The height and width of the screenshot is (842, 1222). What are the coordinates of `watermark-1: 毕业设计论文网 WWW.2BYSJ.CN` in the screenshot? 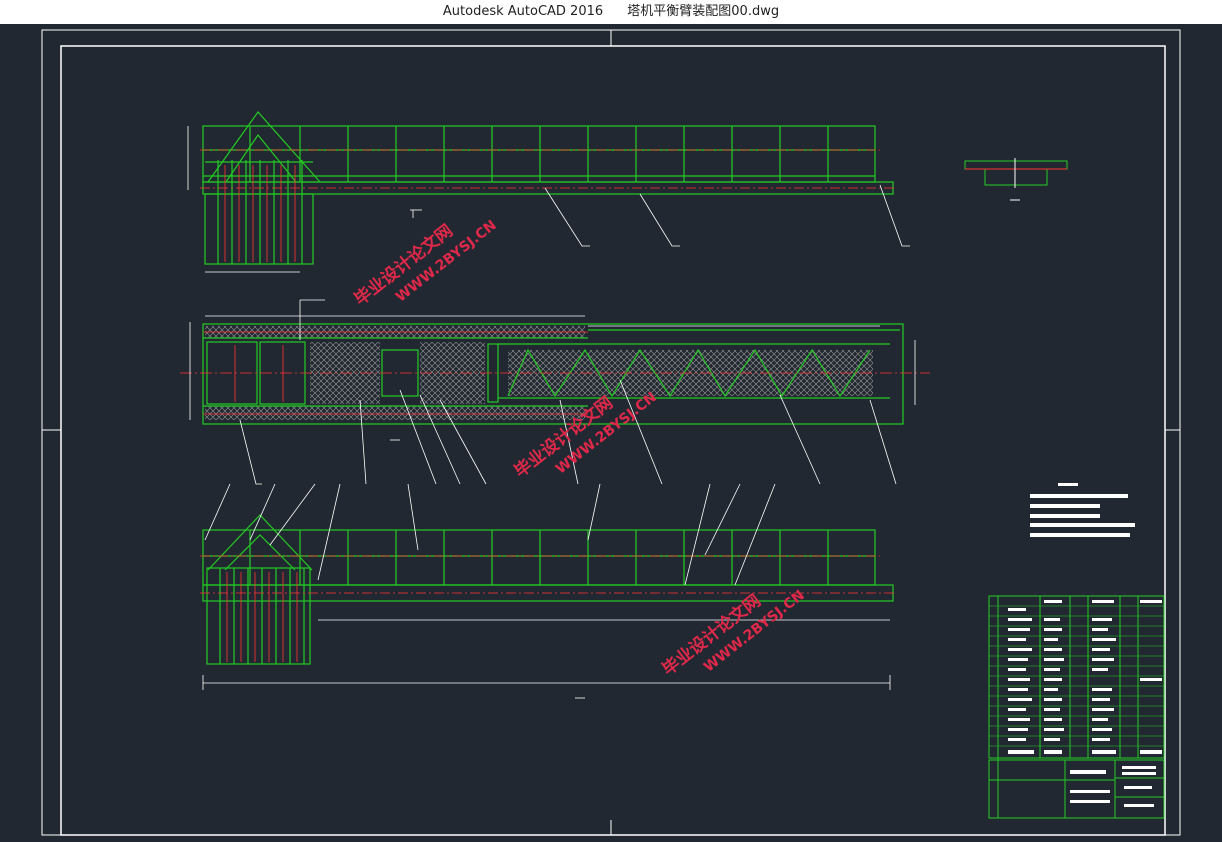 It's located at (424, 263).